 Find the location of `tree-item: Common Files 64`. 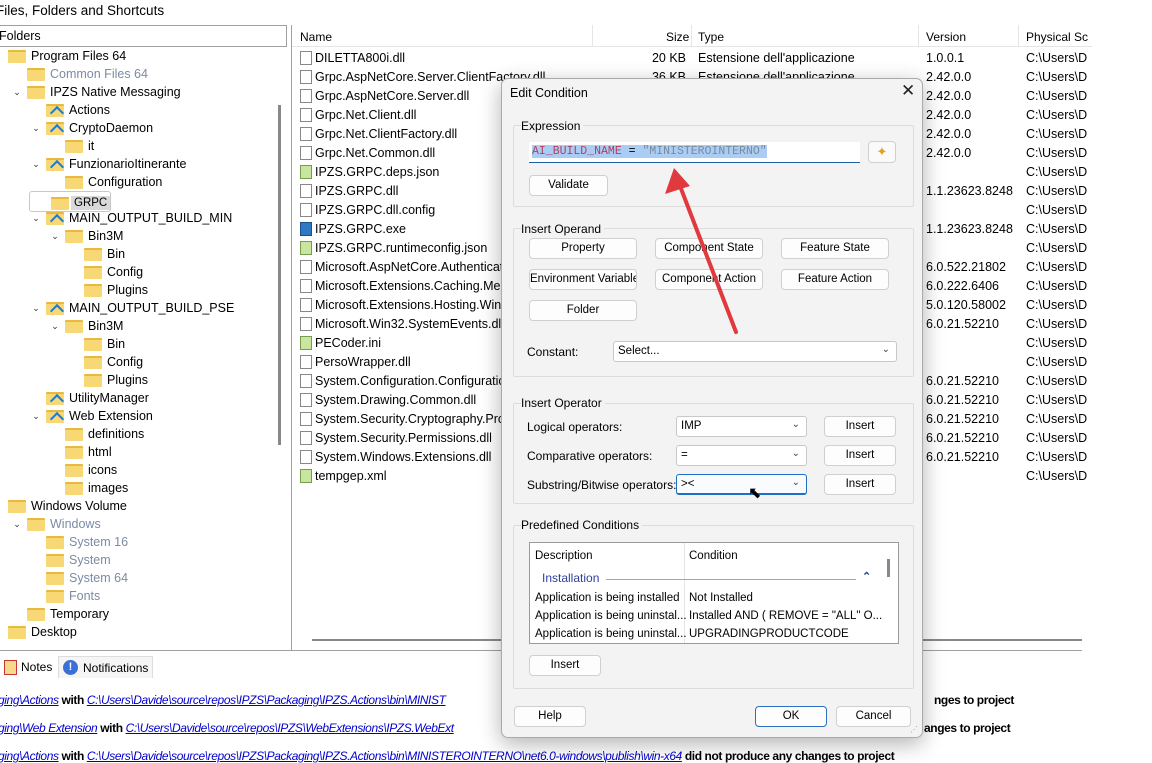

tree-item: Common Files 64 is located at coordinates (79, 74).